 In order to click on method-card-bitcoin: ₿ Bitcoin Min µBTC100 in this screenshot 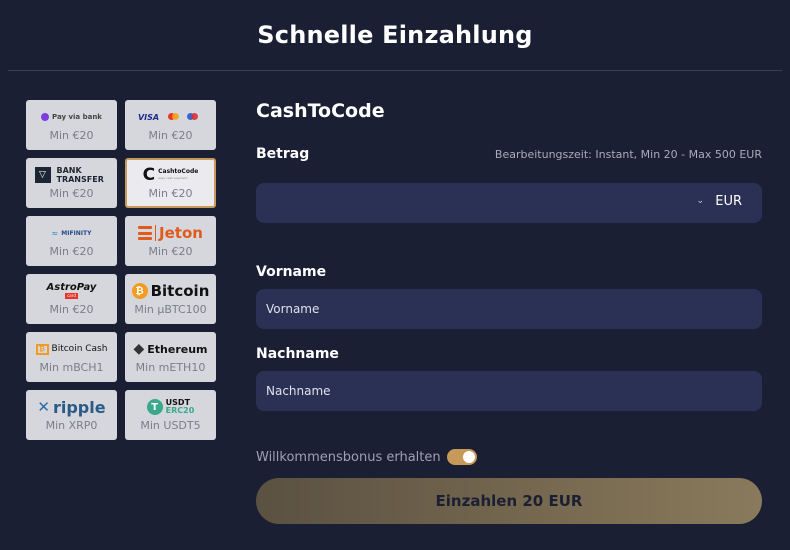, I will do `click(170, 299)`.